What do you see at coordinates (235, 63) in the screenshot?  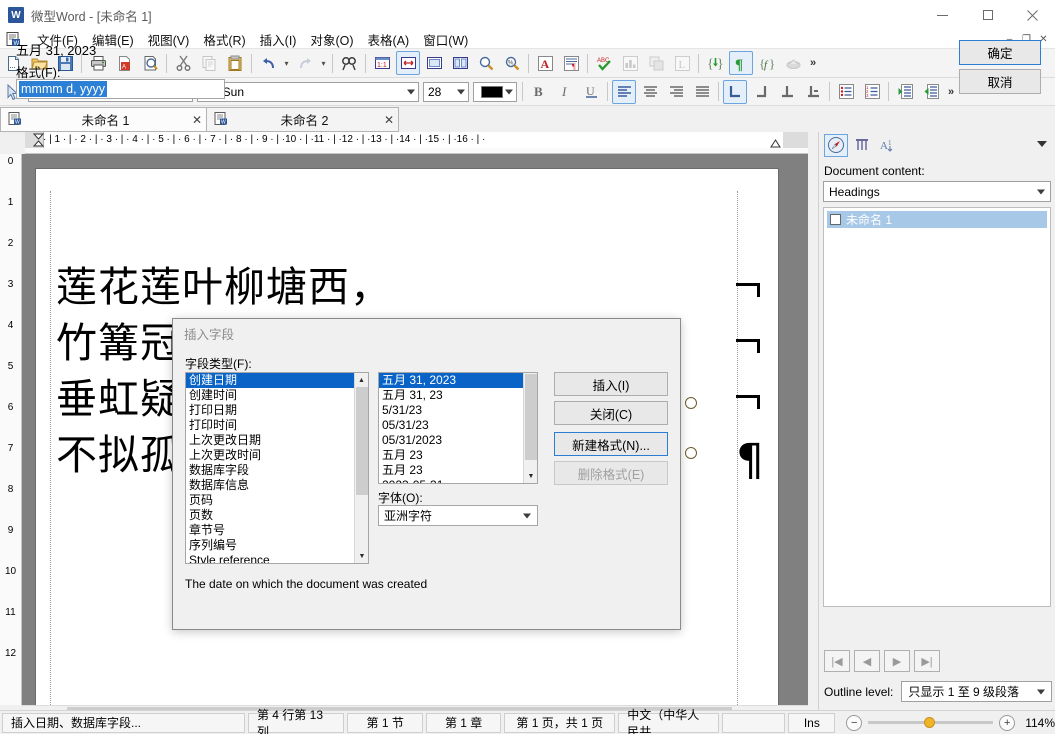 I see `paste-icon` at bounding box center [235, 63].